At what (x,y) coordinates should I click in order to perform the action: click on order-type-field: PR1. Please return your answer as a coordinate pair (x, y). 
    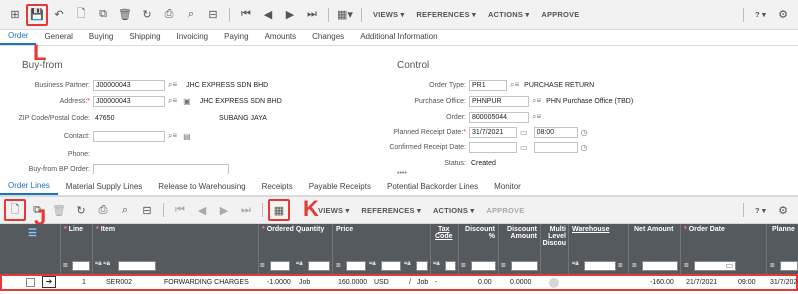
    Looking at the image, I should click on (488, 85).